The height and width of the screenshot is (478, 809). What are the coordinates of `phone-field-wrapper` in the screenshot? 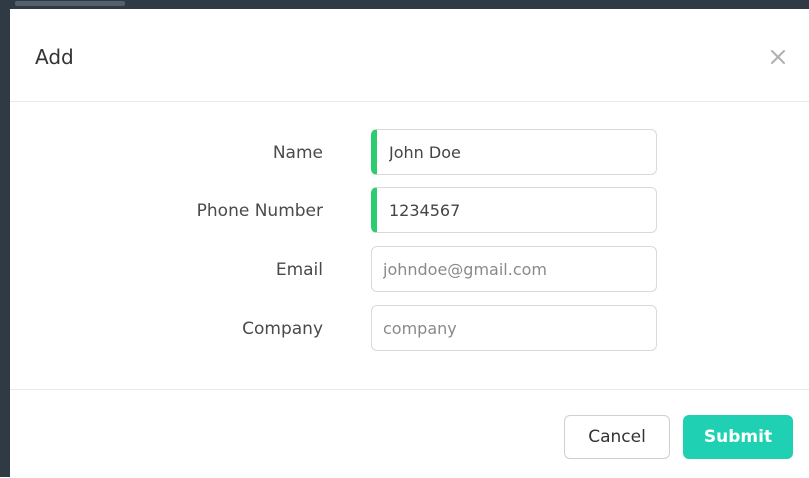 It's located at (514, 210).